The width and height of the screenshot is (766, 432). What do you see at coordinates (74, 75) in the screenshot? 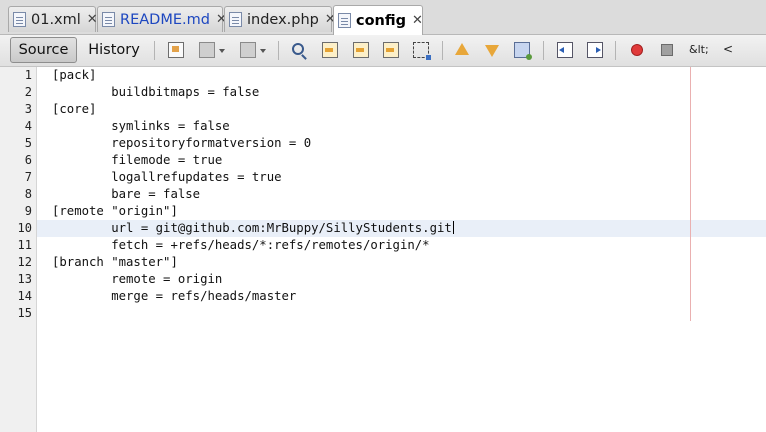
I see `code-line: [pack]` at bounding box center [74, 75].